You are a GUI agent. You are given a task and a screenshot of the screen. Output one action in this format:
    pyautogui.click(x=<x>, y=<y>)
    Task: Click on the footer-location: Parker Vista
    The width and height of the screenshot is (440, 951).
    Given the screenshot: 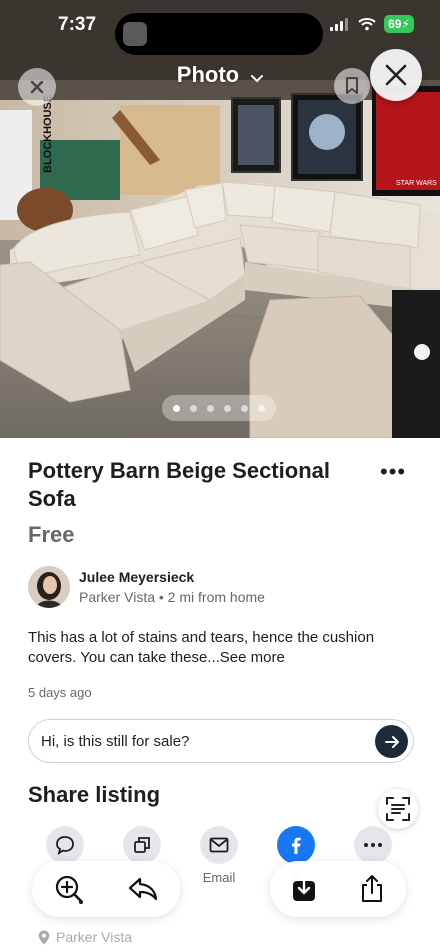 What is the action you would take?
    pyautogui.click(x=85, y=937)
    